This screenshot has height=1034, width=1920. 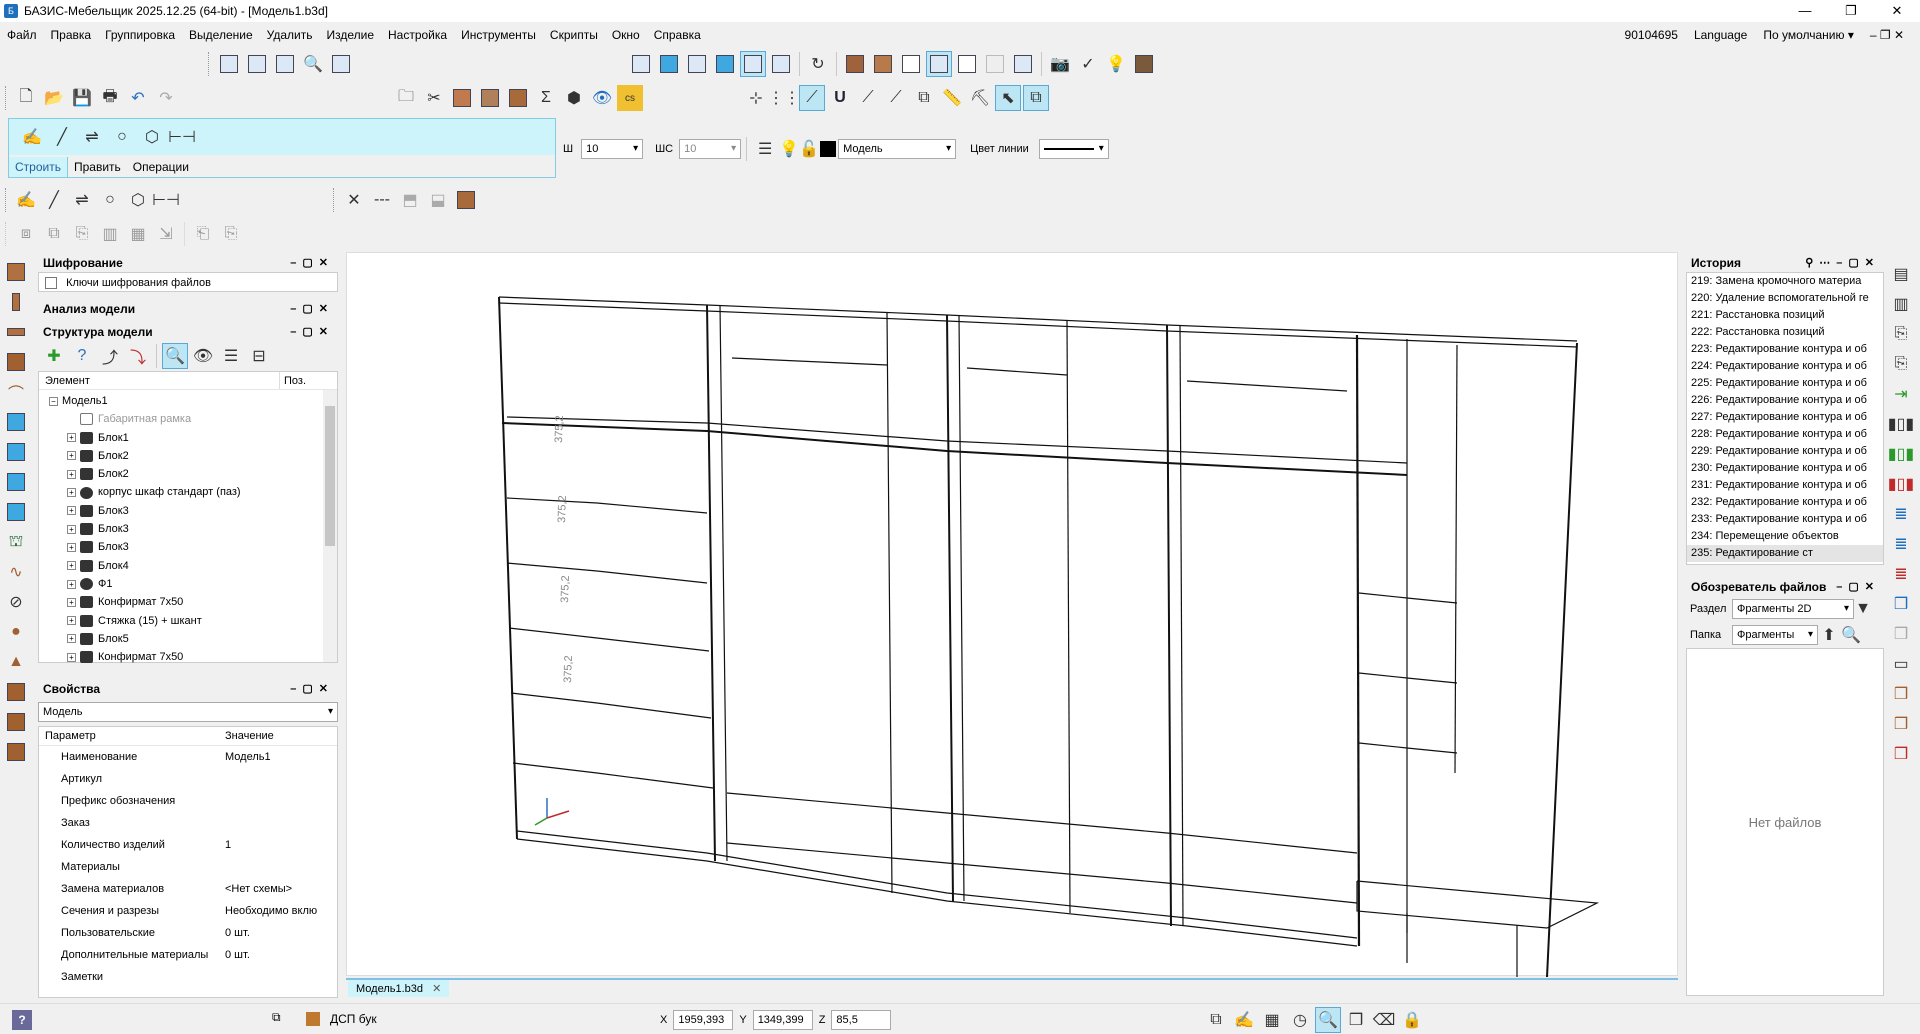 What do you see at coordinates (16, 752) in the screenshot?
I see `cutting-icon` at bounding box center [16, 752].